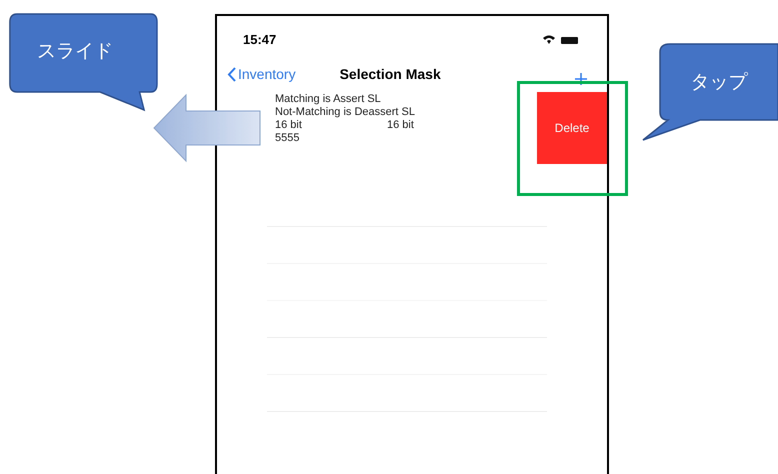 The height and width of the screenshot is (474, 778). What do you see at coordinates (328, 99) in the screenshot?
I see `row-text: Matching is Assert SL` at bounding box center [328, 99].